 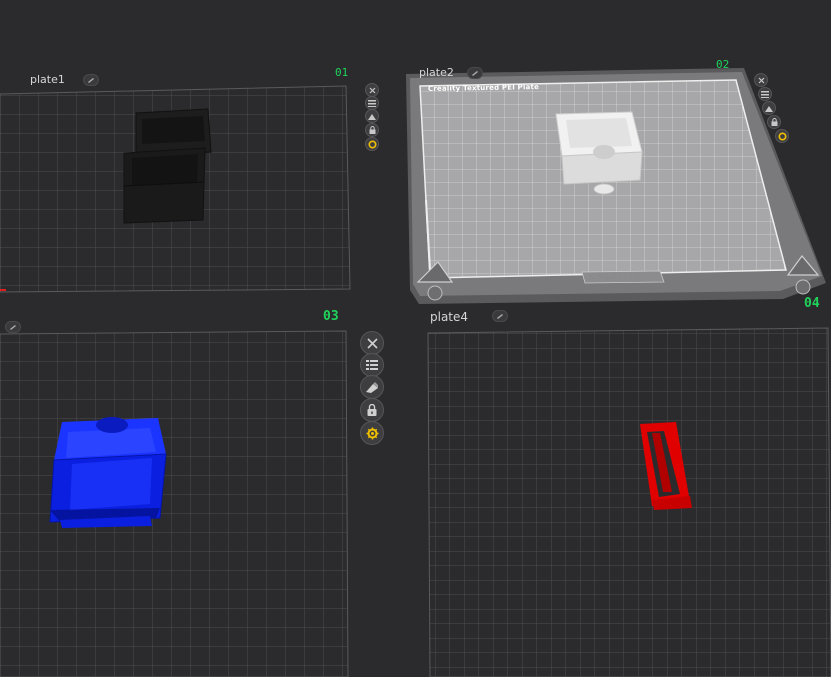 What do you see at coordinates (331, 316) in the screenshot?
I see `plate-3-index: 03` at bounding box center [331, 316].